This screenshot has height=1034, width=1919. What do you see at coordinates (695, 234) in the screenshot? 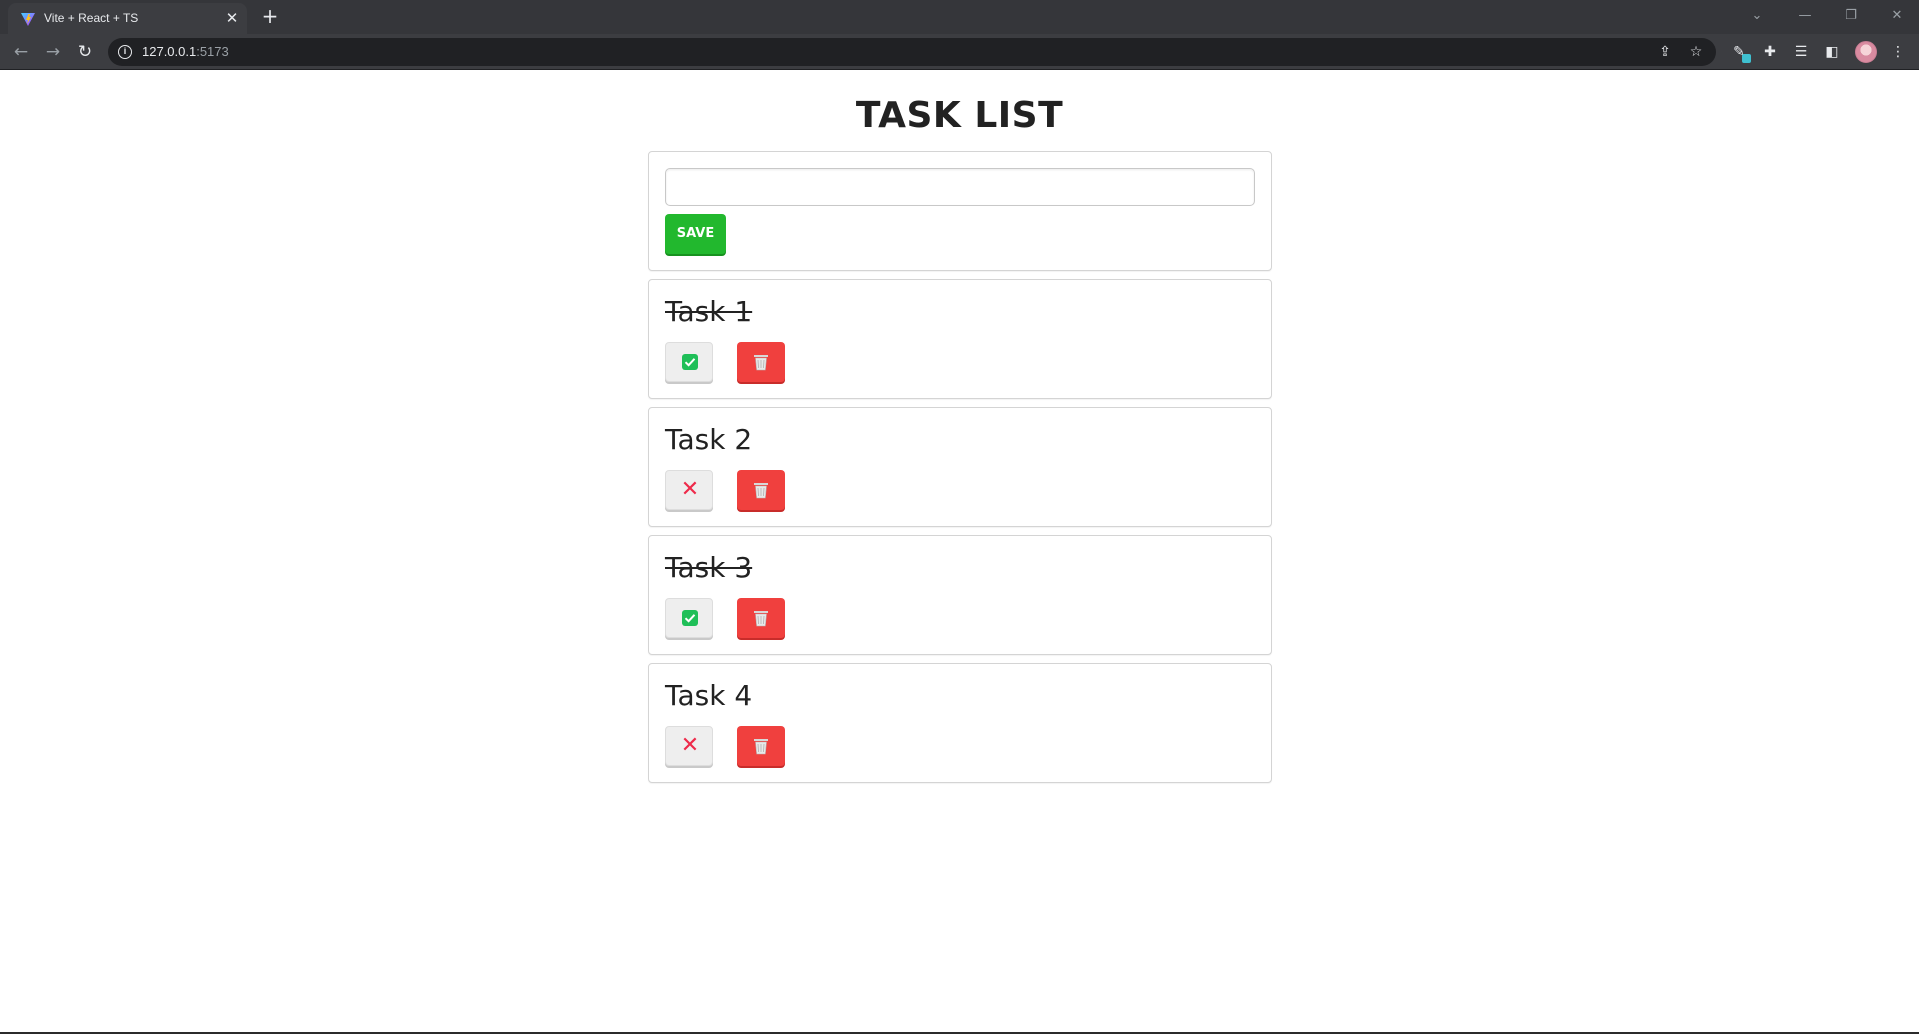
I see `save-button: SAVE` at bounding box center [695, 234].